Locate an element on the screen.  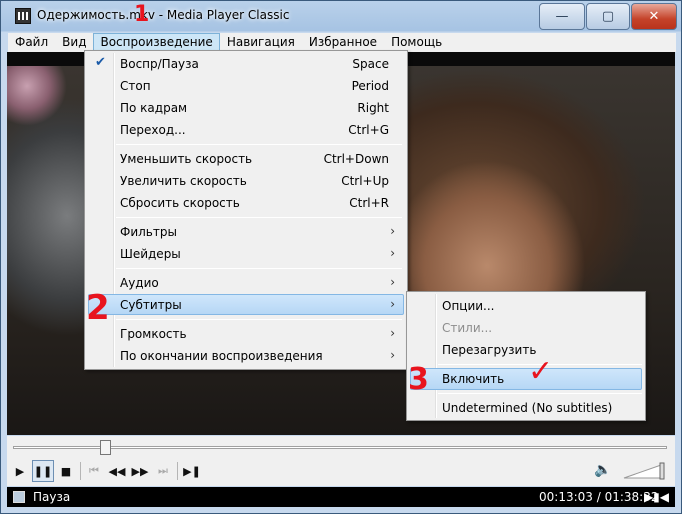
video-frame-detail is located at coordinates (37, 96).